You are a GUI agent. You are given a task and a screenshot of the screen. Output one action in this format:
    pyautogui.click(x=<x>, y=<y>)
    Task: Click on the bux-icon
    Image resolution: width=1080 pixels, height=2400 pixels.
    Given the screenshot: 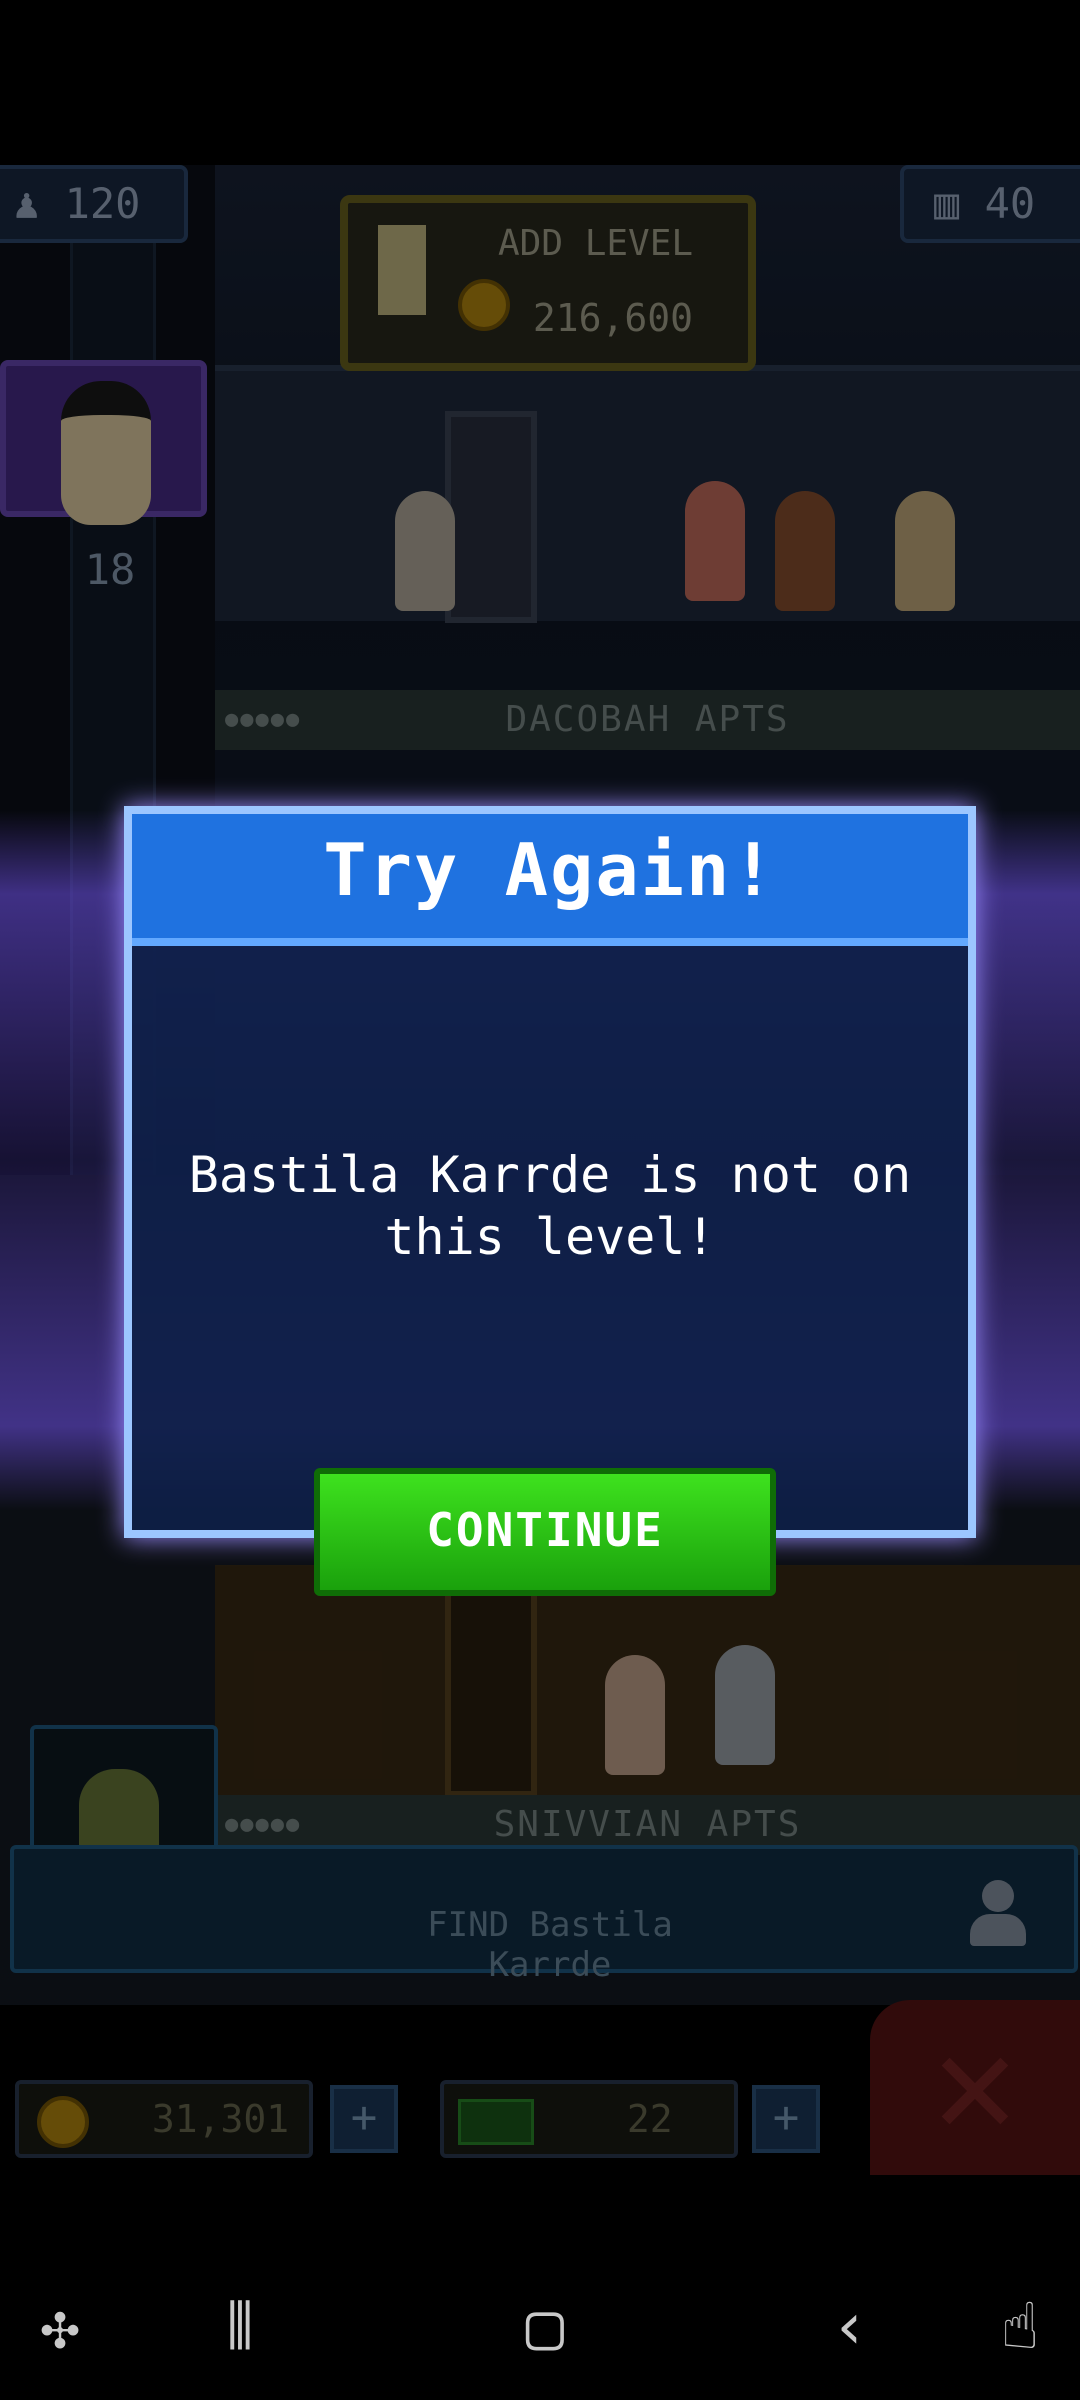 What is the action you would take?
    pyautogui.click(x=496, y=2121)
    